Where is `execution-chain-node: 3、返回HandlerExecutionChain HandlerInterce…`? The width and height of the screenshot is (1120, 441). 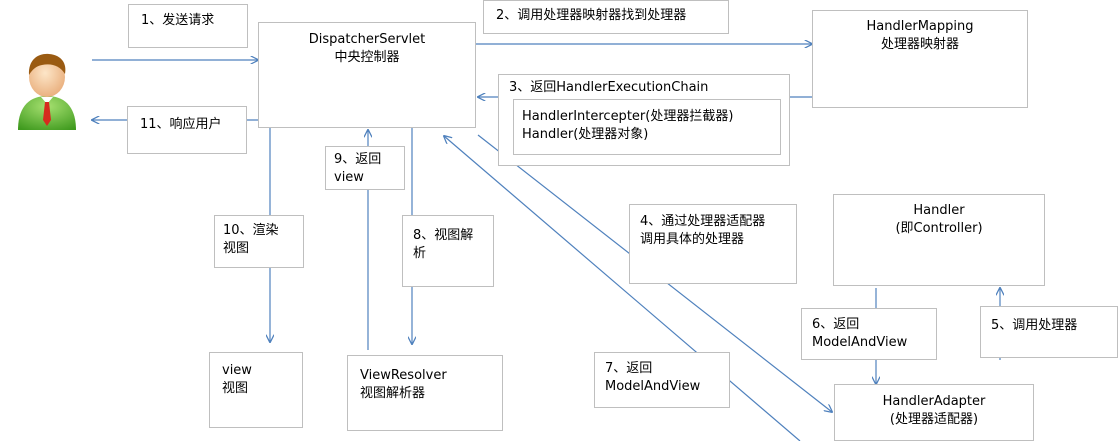 execution-chain-node: 3、返回HandlerExecutionChain HandlerInterce… is located at coordinates (644, 120).